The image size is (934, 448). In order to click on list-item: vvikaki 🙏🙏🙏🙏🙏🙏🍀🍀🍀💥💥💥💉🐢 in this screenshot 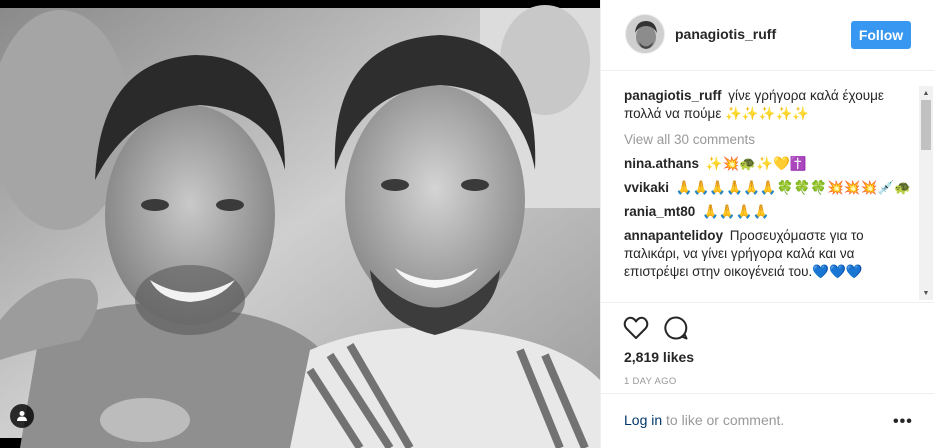, I will do `click(769, 188)`.